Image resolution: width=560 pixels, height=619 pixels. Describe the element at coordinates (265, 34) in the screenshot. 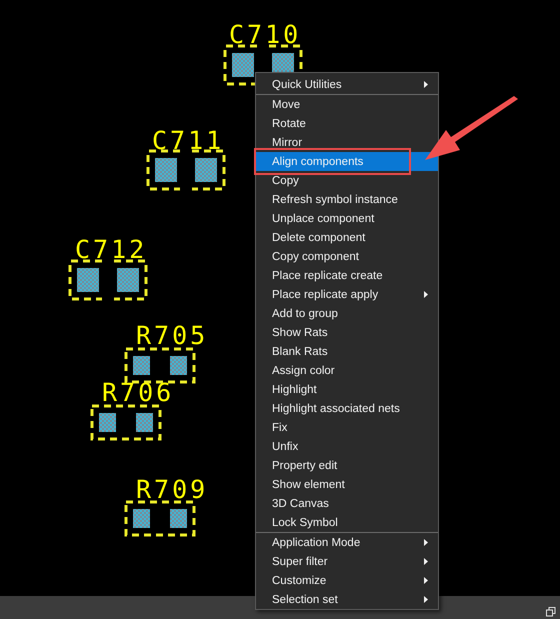

I see `reference-label: C710` at that location.